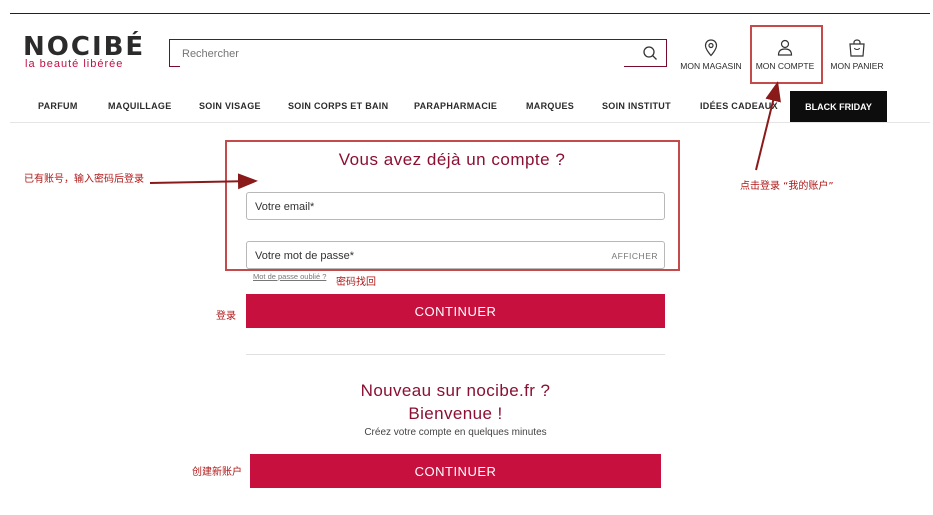 The image size is (933, 515). What do you see at coordinates (356, 282) in the screenshot?
I see `note-recover-password: 密码找回` at bounding box center [356, 282].